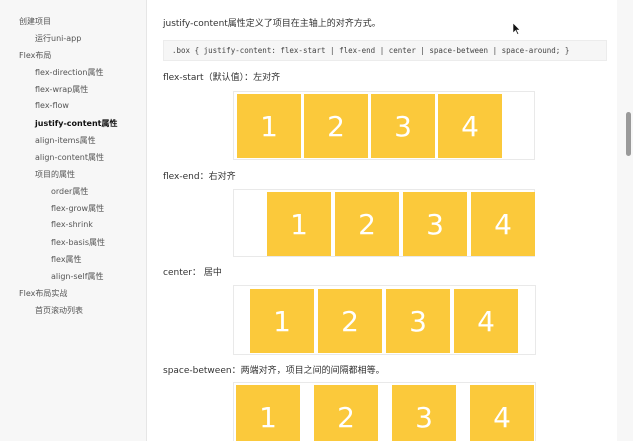 The height and width of the screenshot is (441, 633). What do you see at coordinates (77, 208) in the screenshot?
I see `sidebar-item-flex-grow: flex-grow属性` at bounding box center [77, 208].